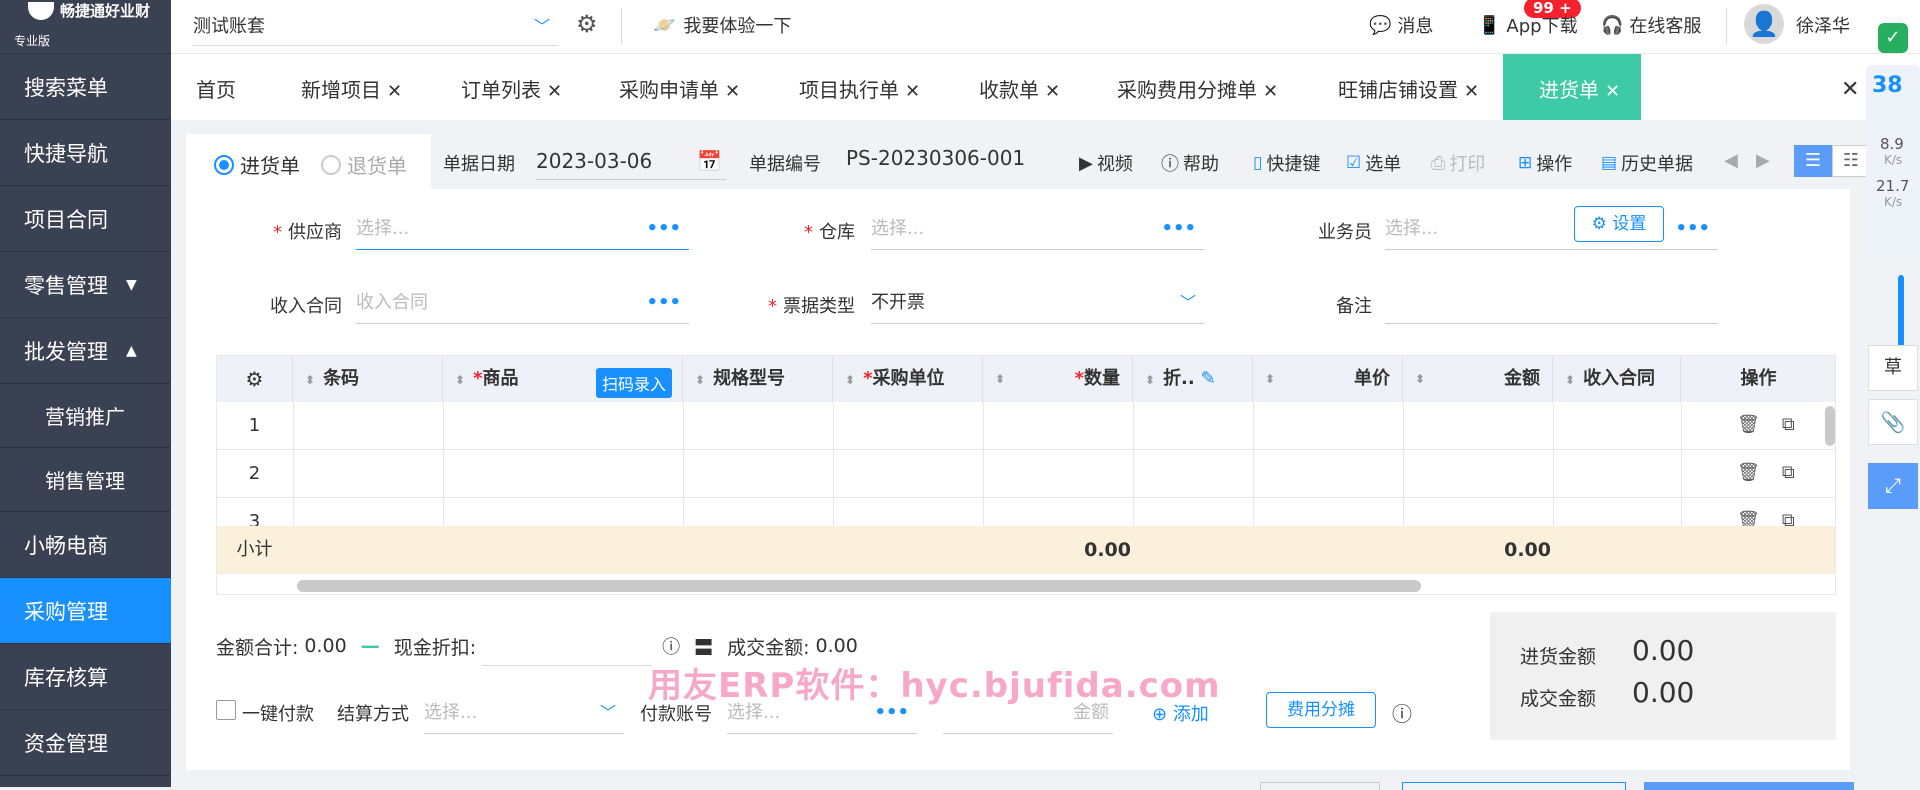  I want to click on sidebar-item-wholesale: 批发管理 ▲, so click(85, 351).